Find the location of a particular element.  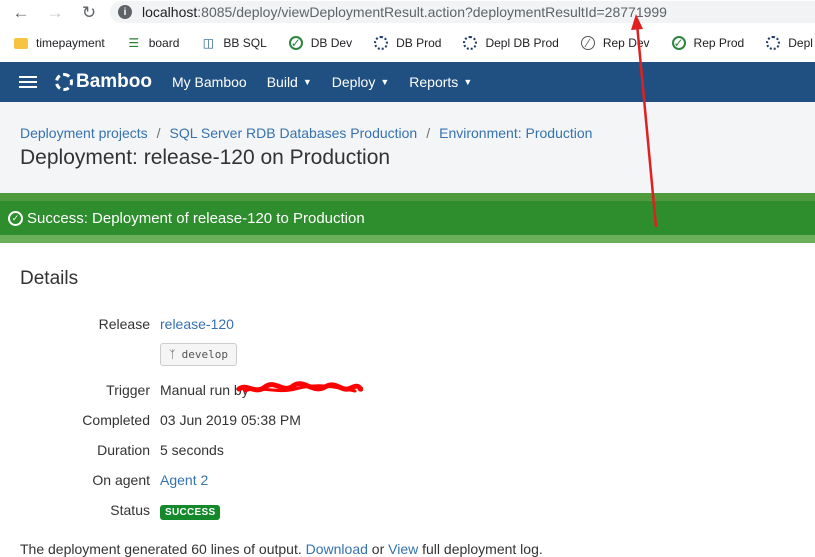

bookmark-rep-prod: ✓ Rep Prod is located at coordinates (707, 43).